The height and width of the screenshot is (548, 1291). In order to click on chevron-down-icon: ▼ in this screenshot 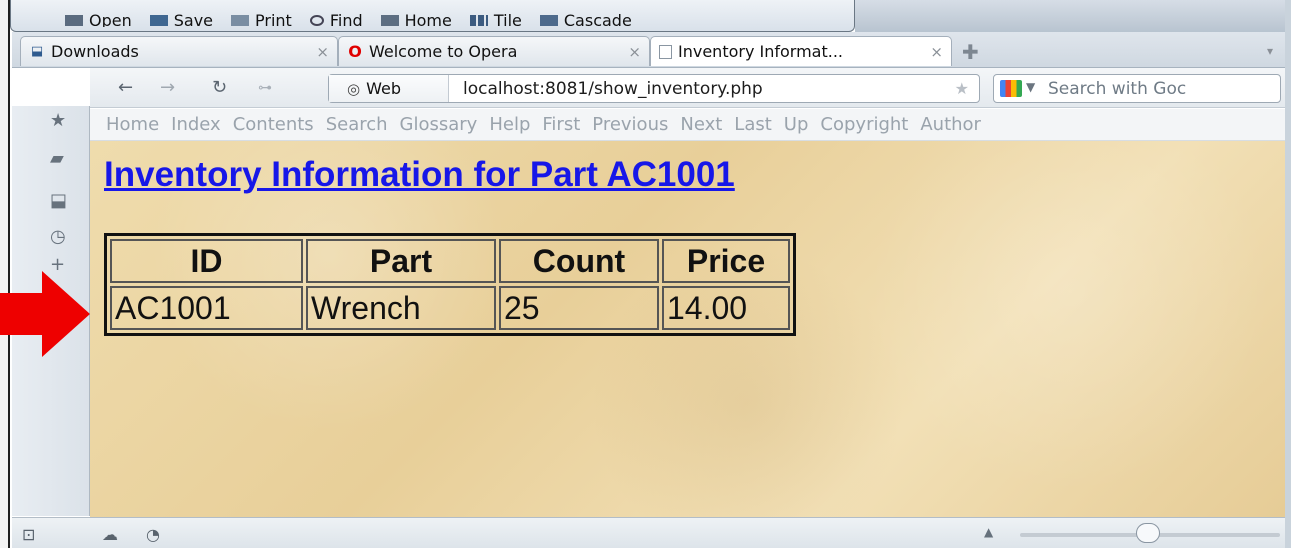, I will do `click(1030, 87)`.